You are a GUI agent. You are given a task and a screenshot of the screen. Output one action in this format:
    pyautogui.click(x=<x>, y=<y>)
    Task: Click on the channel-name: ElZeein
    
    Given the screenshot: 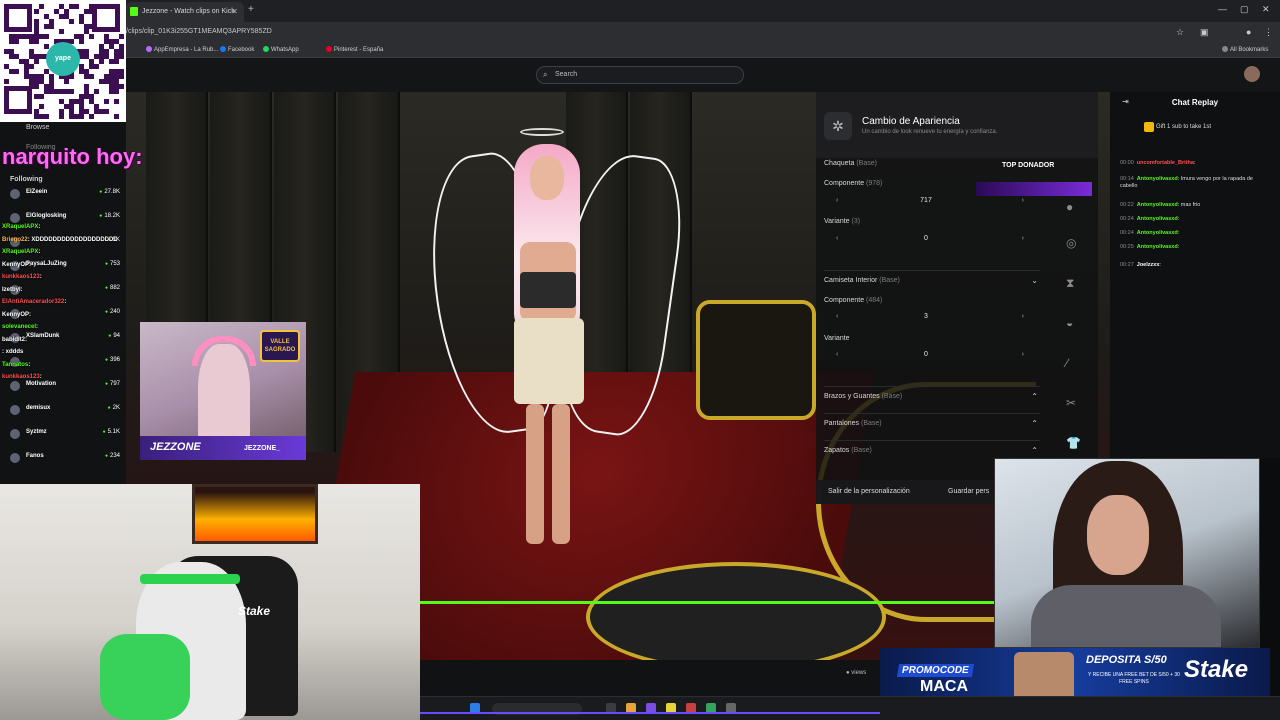 What is the action you would take?
    pyautogui.click(x=37, y=192)
    